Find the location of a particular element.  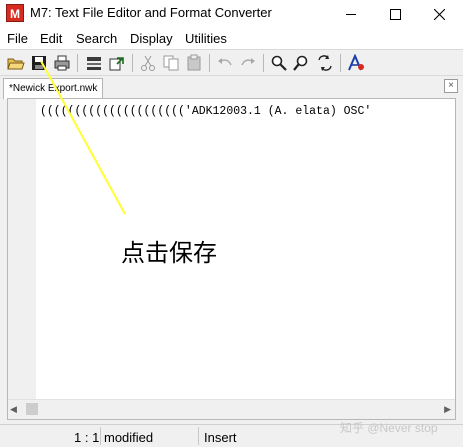

annotation-text: 点击保存 is located at coordinates (169, 253).